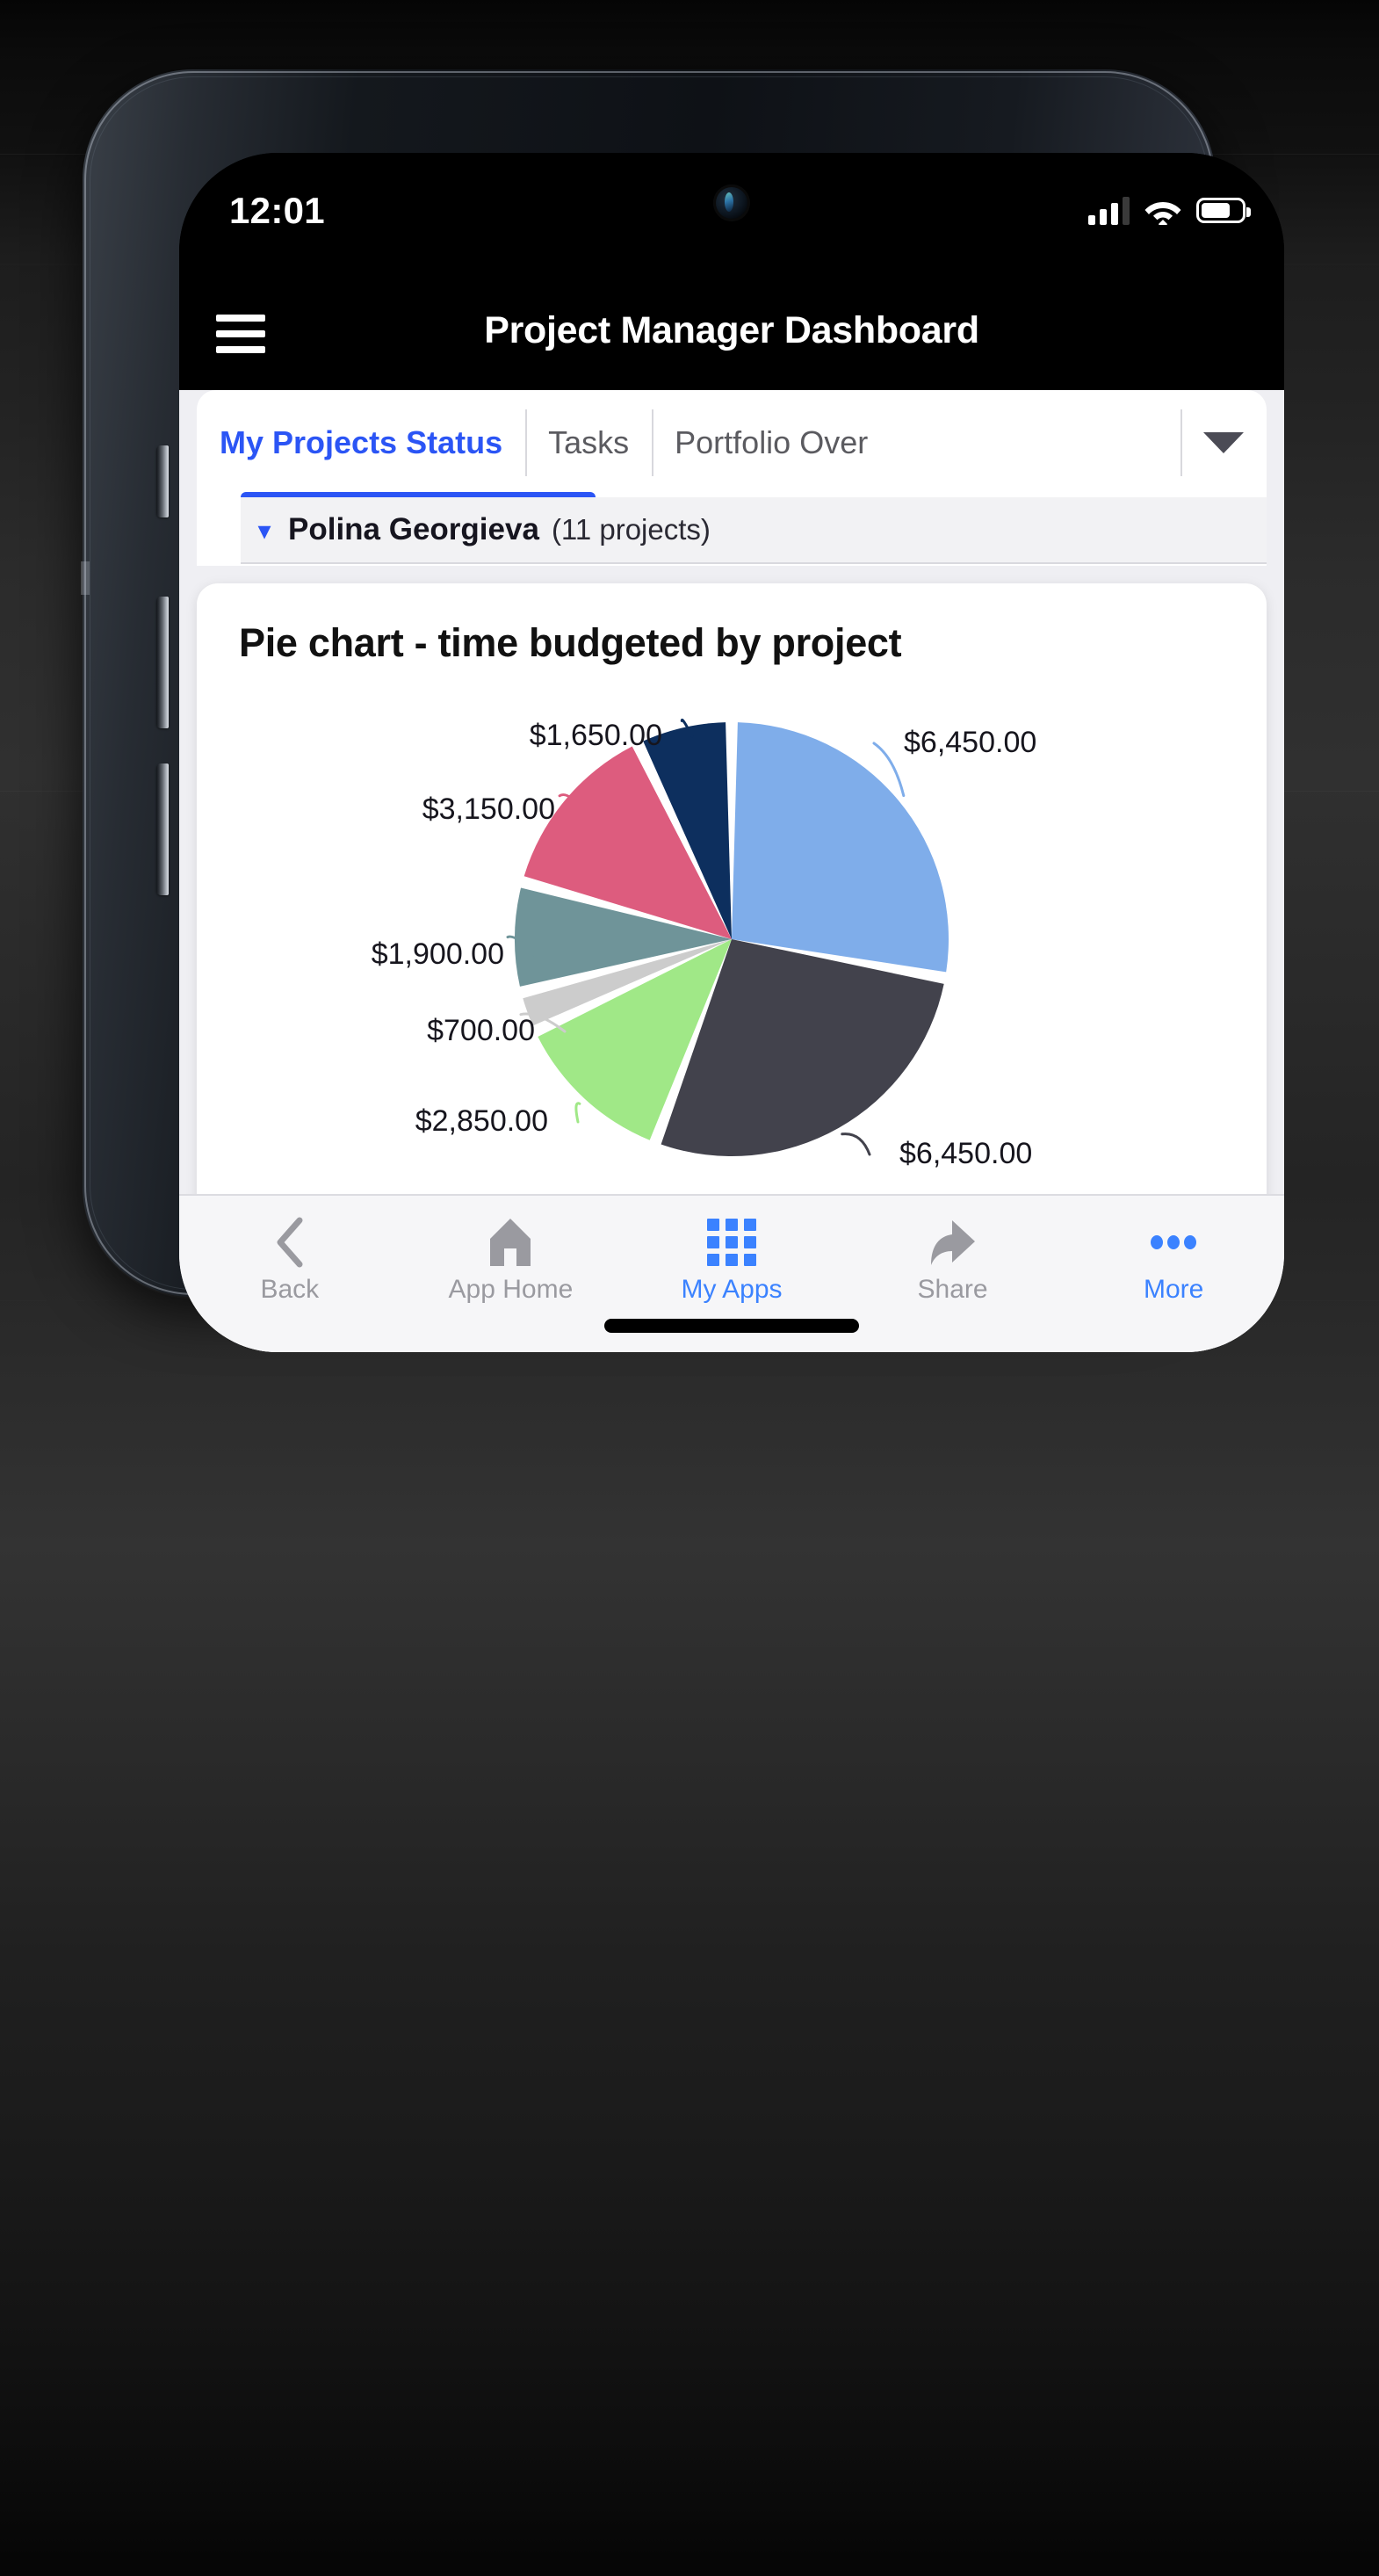  I want to click on nav-item-more: More, so click(1173, 1250).